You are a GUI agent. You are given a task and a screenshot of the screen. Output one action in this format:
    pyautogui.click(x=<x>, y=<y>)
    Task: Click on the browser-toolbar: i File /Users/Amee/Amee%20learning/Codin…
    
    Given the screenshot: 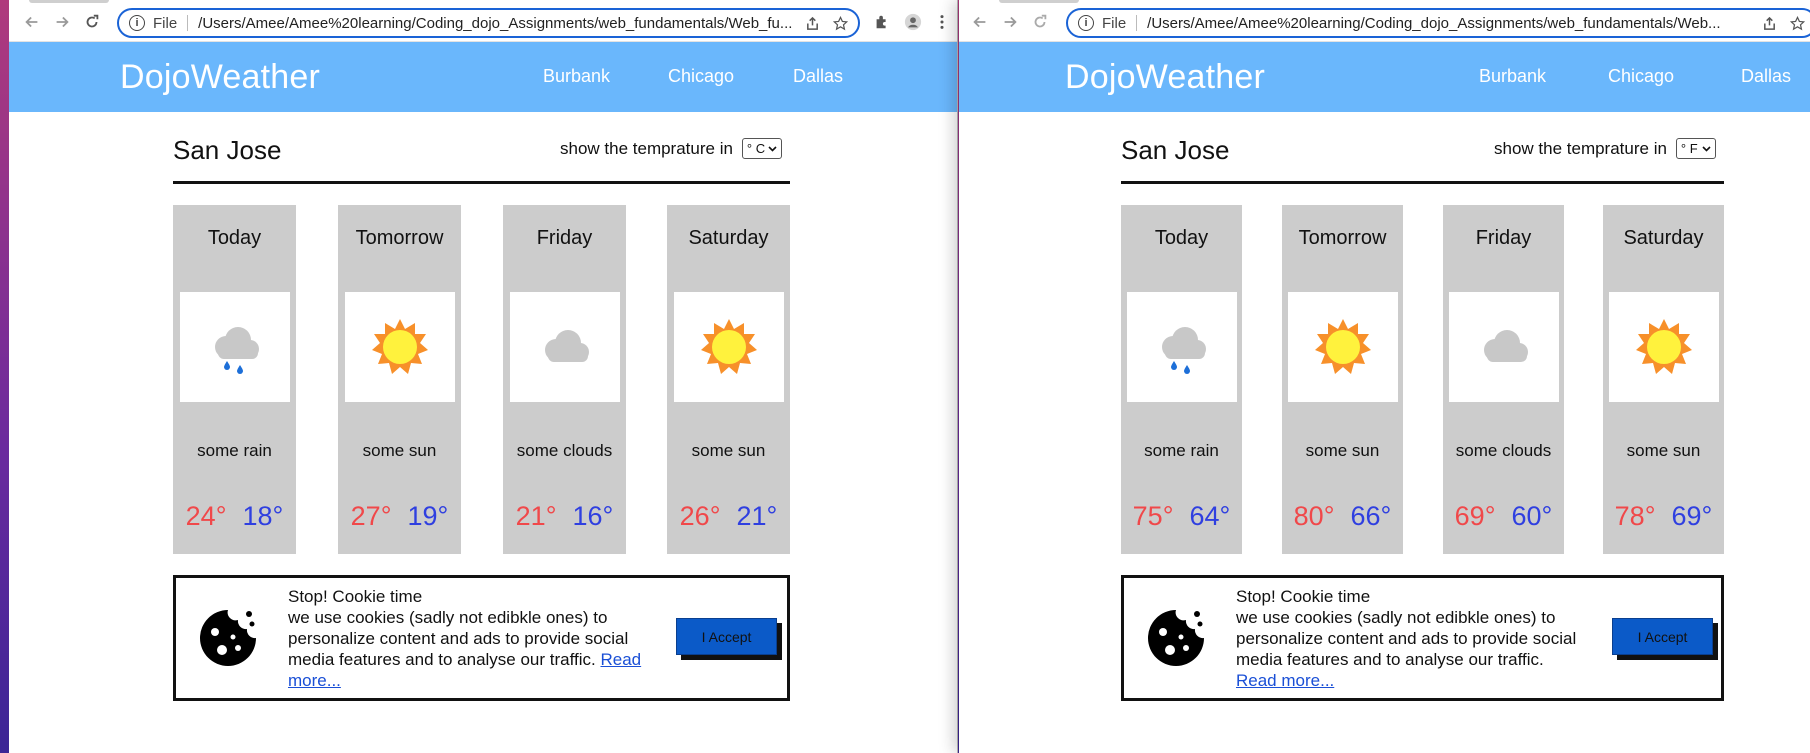 What is the action you would take?
    pyautogui.click(x=1384, y=21)
    